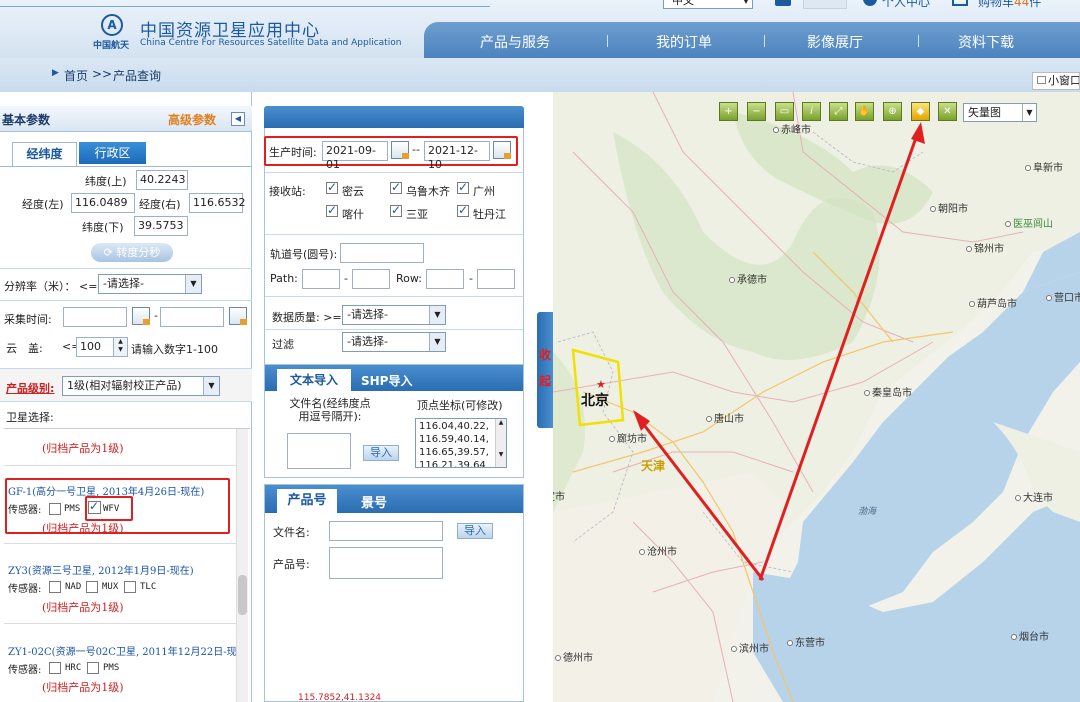  I want to click on pan-icon: ✋, so click(864, 111).